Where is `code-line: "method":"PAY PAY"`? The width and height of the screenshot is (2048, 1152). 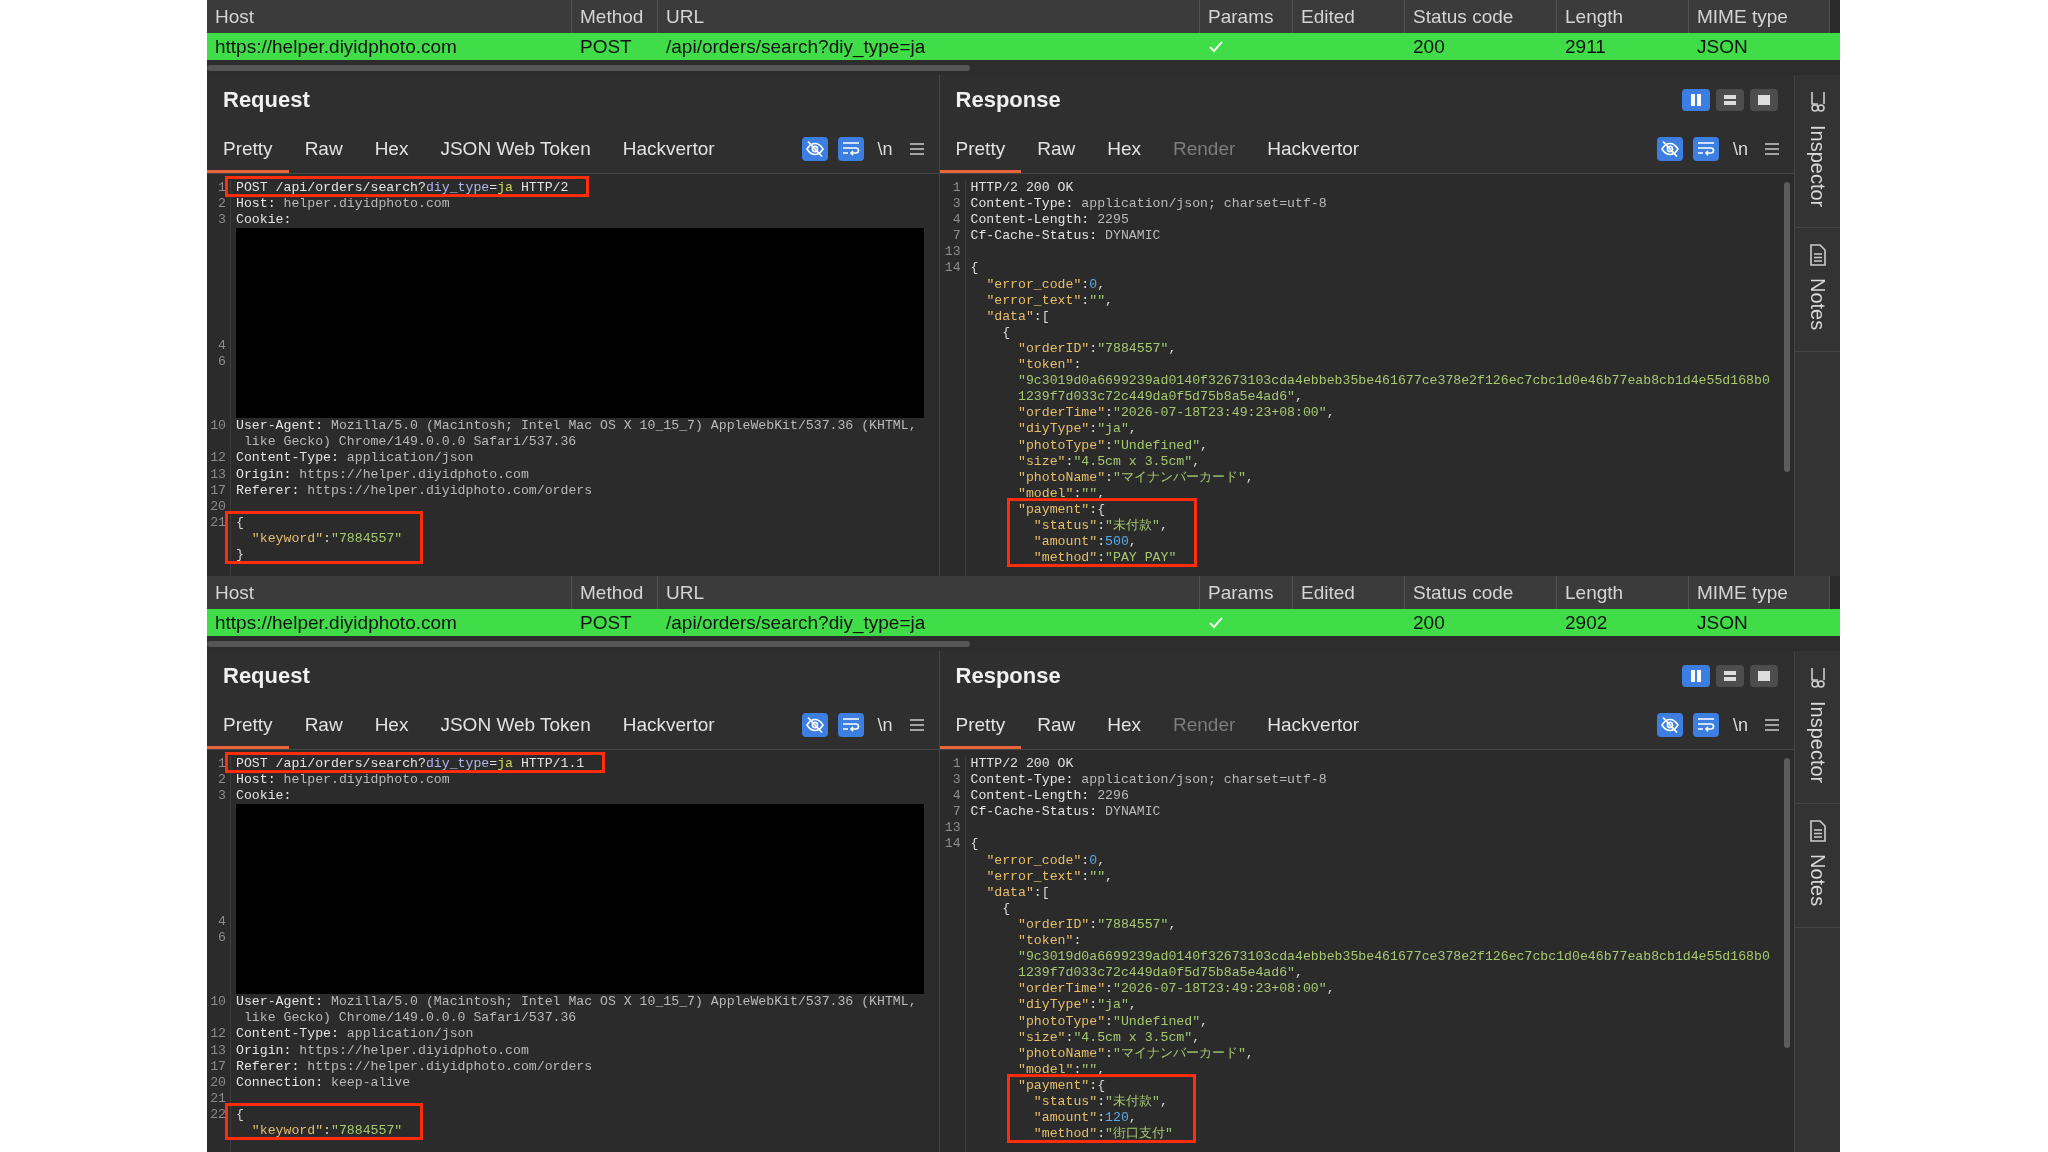 code-line: "method":"PAY PAY" is located at coordinates (1105, 558).